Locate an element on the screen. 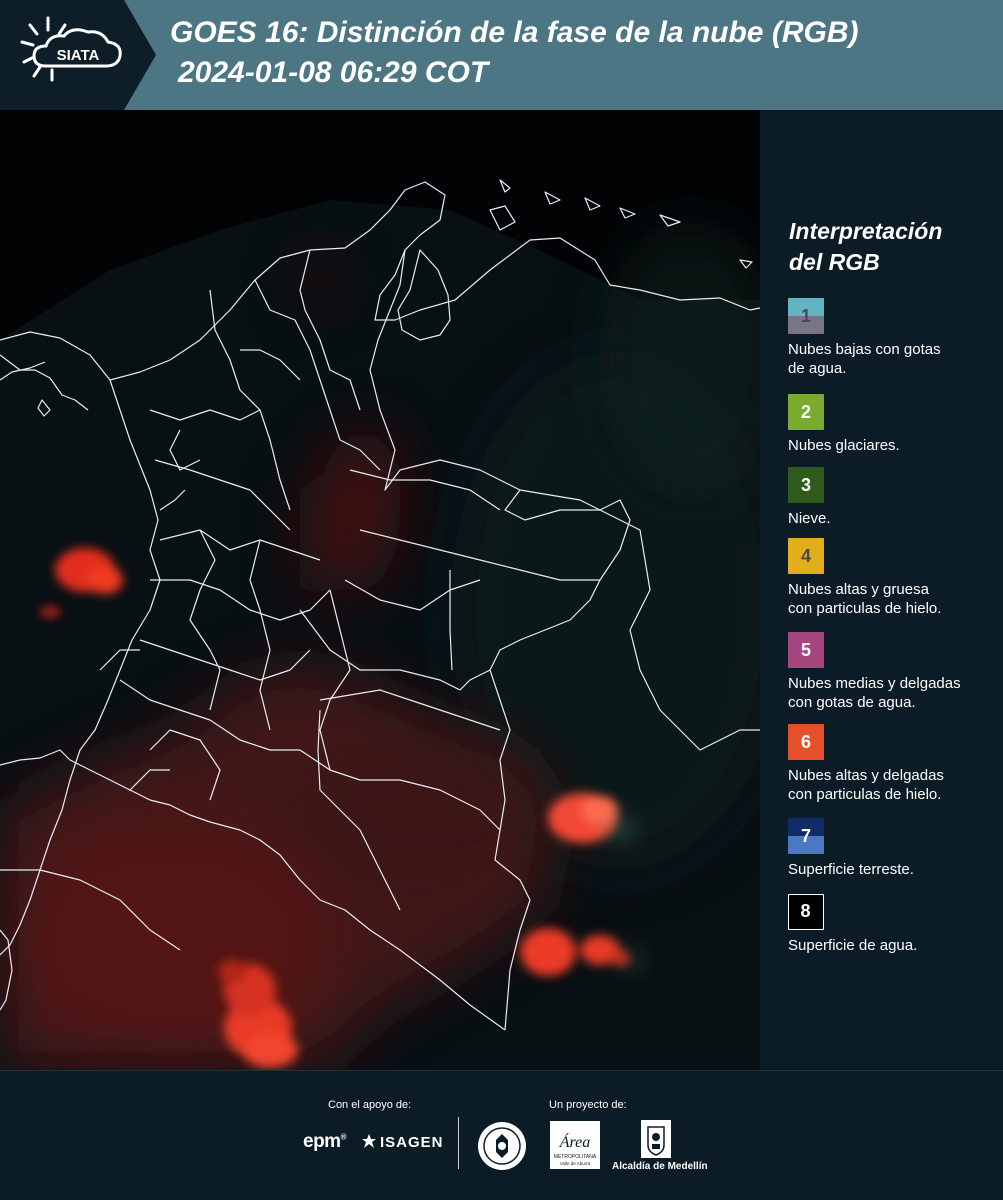  siata-logo: SIATA is located at coordinates (79, 55).